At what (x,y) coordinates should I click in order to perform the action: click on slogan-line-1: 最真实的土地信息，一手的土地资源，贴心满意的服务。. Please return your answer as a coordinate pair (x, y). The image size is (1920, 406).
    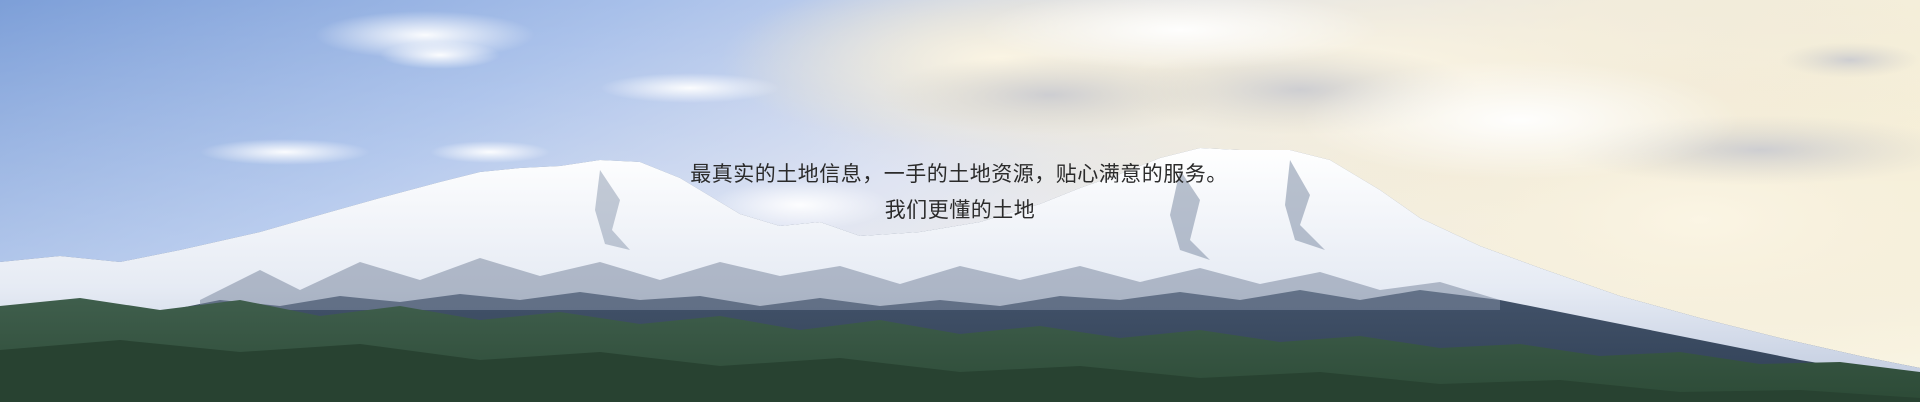
    Looking at the image, I should click on (959, 174).